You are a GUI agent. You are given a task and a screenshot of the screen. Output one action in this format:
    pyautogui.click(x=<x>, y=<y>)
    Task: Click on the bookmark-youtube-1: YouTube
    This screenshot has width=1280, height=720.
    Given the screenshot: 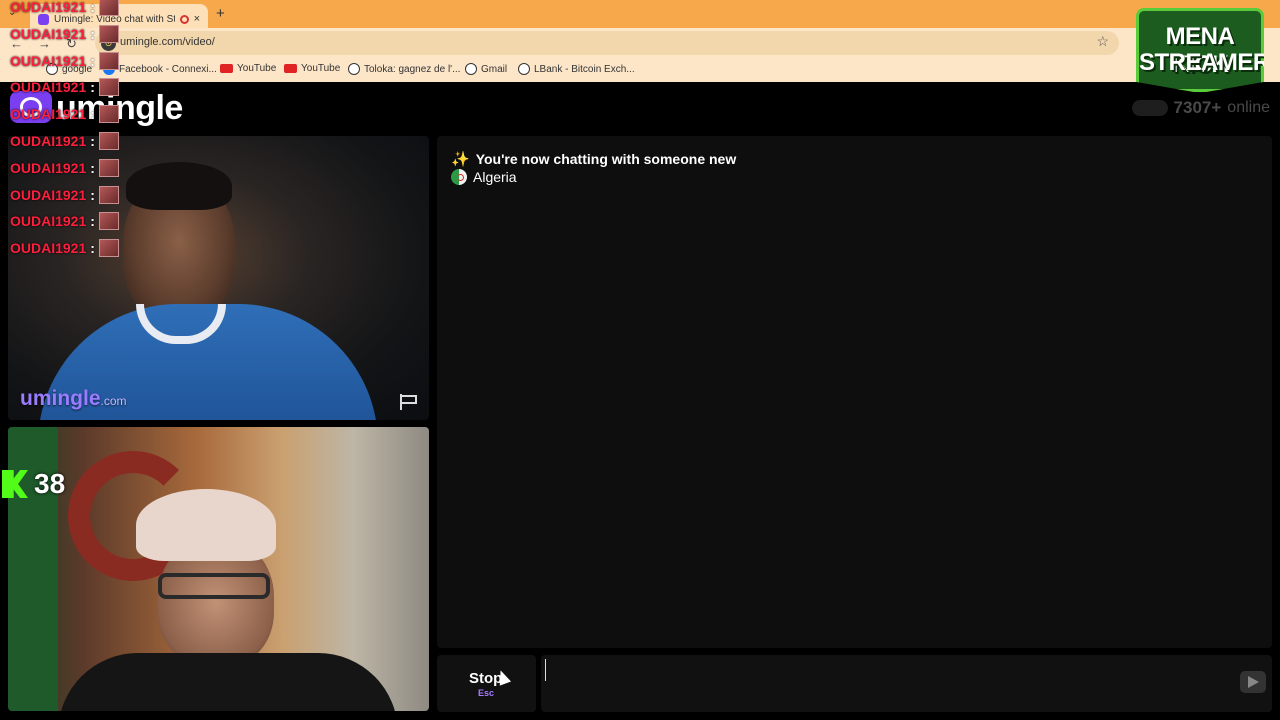 What is the action you would take?
    pyautogui.click(x=248, y=68)
    